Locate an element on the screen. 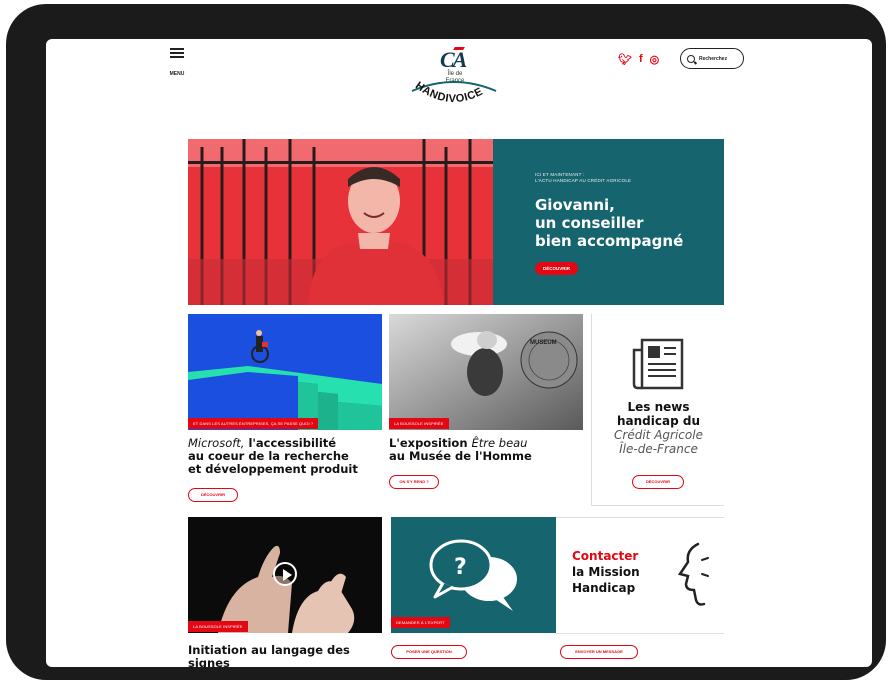  card-contact-title-line: Contacter is located at coordinates (605, 556).